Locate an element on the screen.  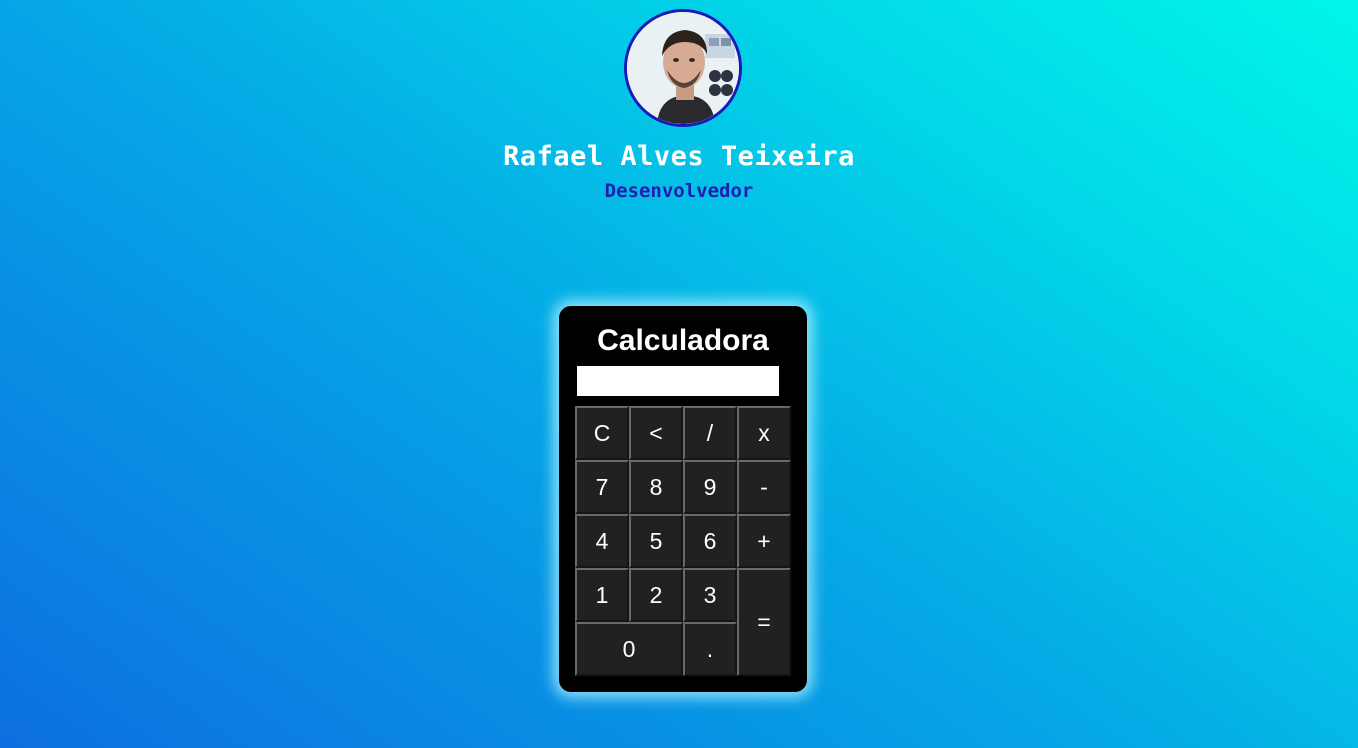
avatar-photo is located at coordinates (683, 68).